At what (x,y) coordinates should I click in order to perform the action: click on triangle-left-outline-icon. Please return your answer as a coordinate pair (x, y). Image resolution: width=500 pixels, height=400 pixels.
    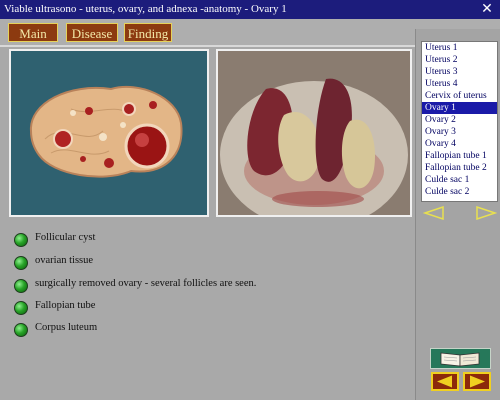
    Looking at the image, I should click on (433, 213).